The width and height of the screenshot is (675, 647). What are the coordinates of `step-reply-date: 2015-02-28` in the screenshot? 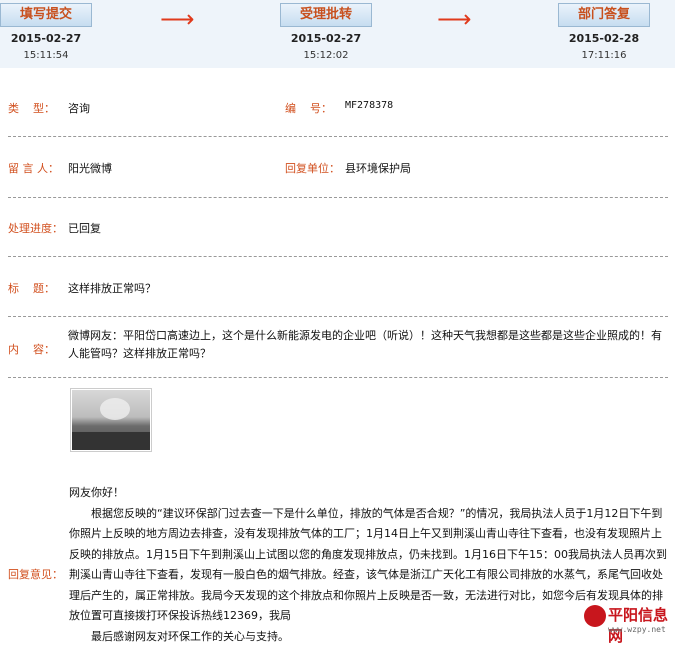 It's located at (604, 38).